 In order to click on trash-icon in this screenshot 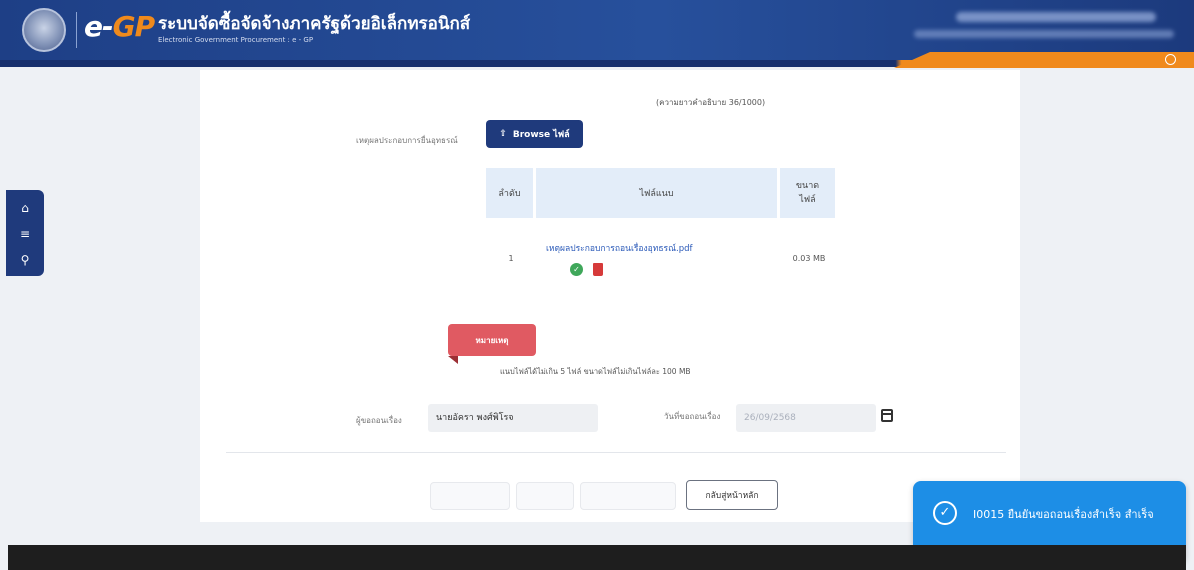, I will do `click(598, 269)`.